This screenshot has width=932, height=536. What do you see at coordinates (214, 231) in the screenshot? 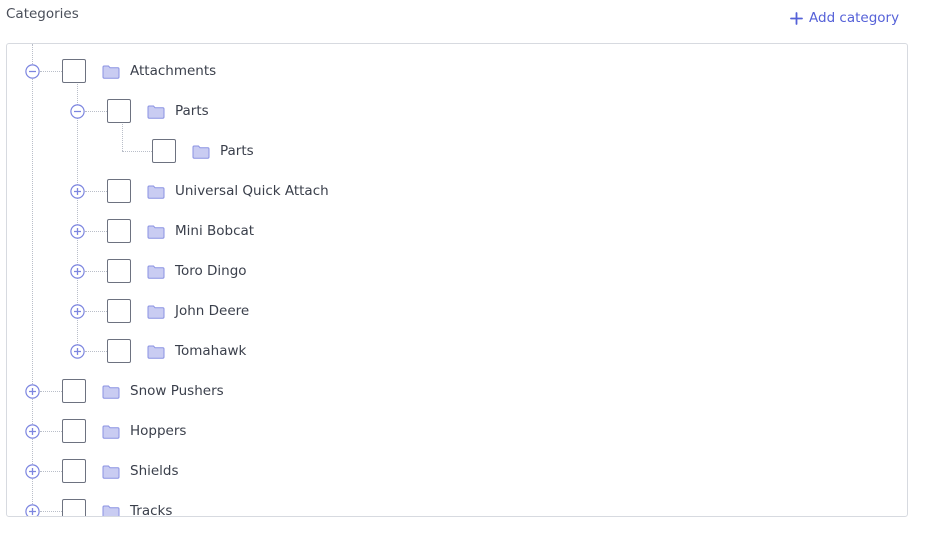
I see `category-label-mini-bobcat: Mini Bobcat` at bounding box center [214, 231].